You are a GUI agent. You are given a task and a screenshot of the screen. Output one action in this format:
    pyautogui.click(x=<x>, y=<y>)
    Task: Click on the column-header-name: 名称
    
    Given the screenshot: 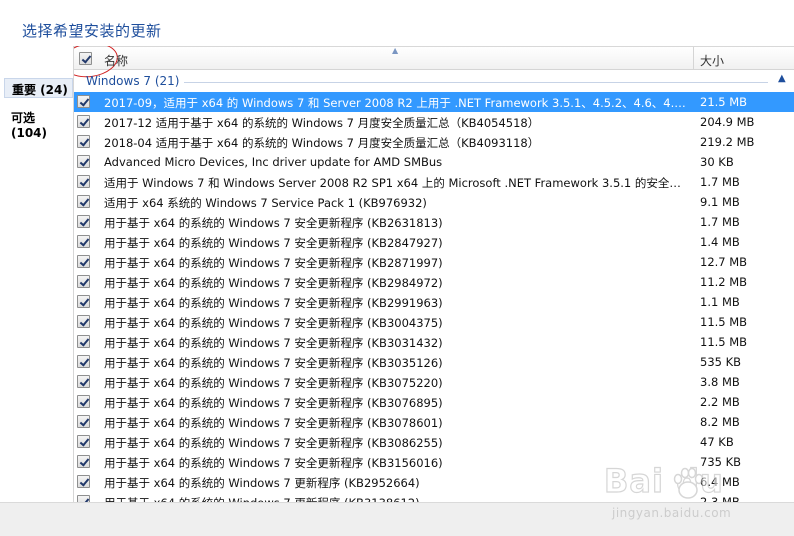 What is the action you would take?
    pyautogui.click(x=116, y=60)
    